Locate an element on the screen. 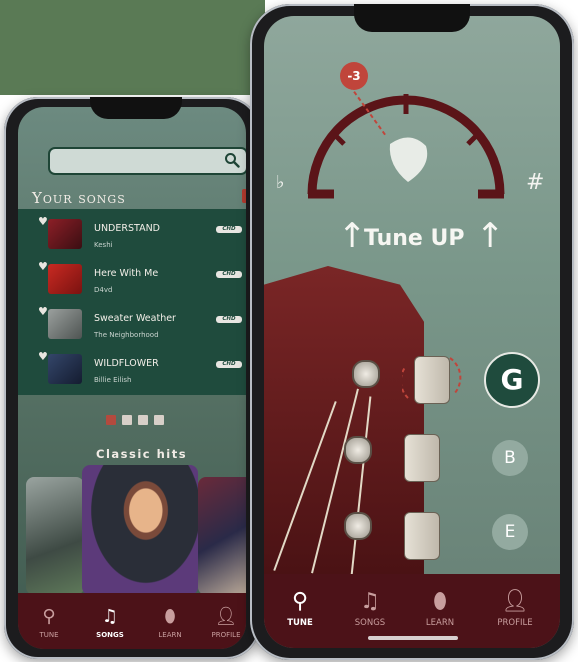  artist-photo-featured is located at coordinates (140, 530).